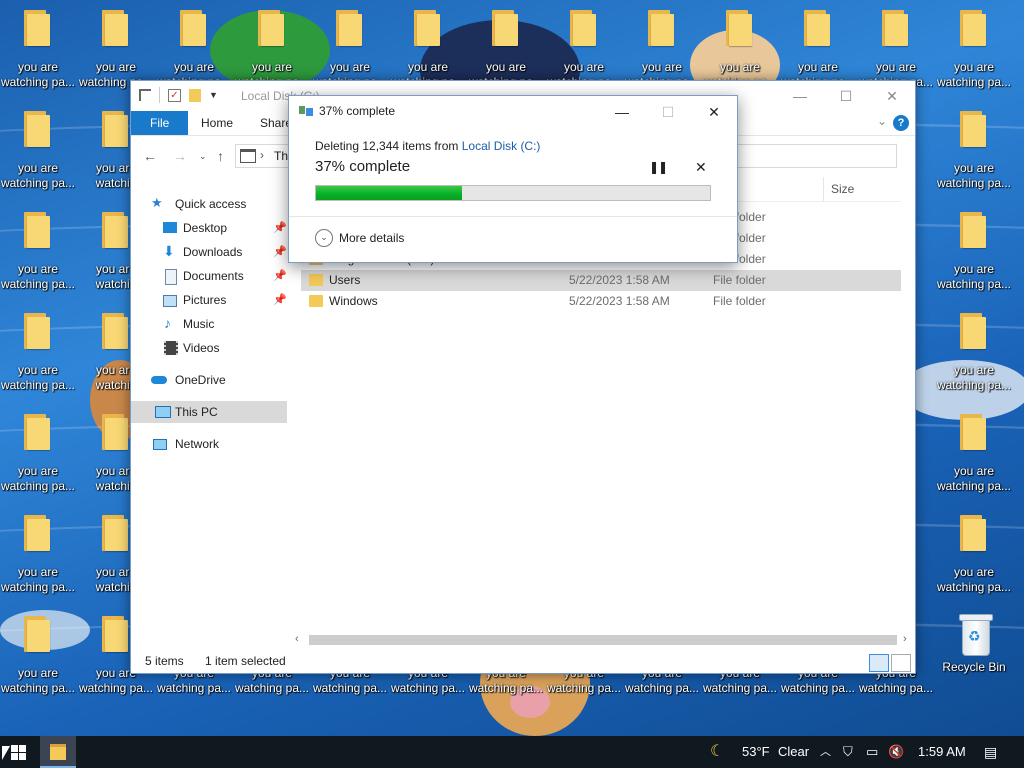 Image resolution: width=1024 pixels, height=768 pixels. Describe the element at coordinates (160, 123) in the screenshot. I see `tab-file: File` at that location.